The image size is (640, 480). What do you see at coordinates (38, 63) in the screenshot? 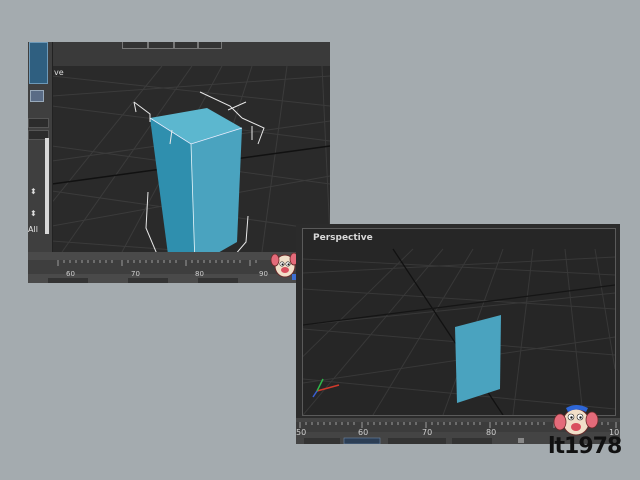
I see `material-preview` at bounding box center [38, 63].